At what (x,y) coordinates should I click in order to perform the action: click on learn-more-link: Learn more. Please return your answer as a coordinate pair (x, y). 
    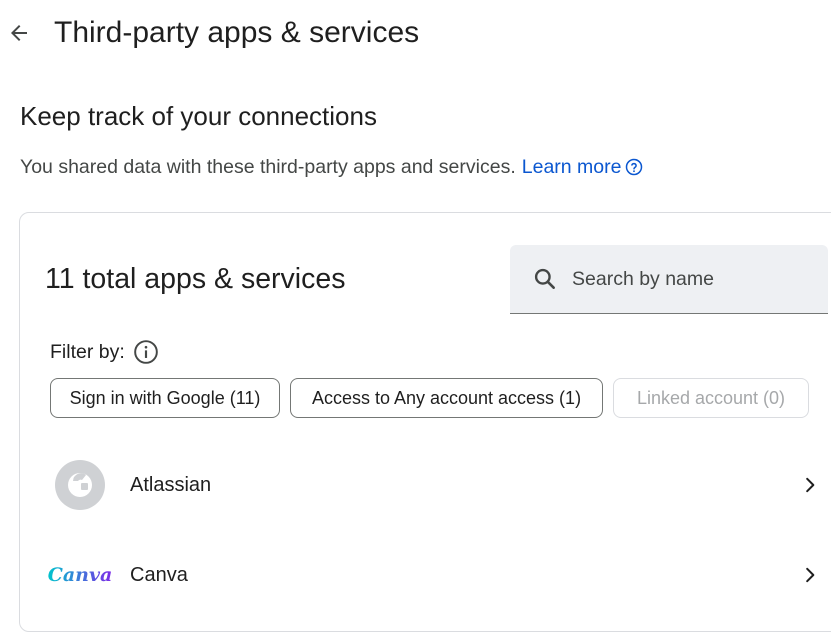
    Looking at the image, I should click on (572, 167).